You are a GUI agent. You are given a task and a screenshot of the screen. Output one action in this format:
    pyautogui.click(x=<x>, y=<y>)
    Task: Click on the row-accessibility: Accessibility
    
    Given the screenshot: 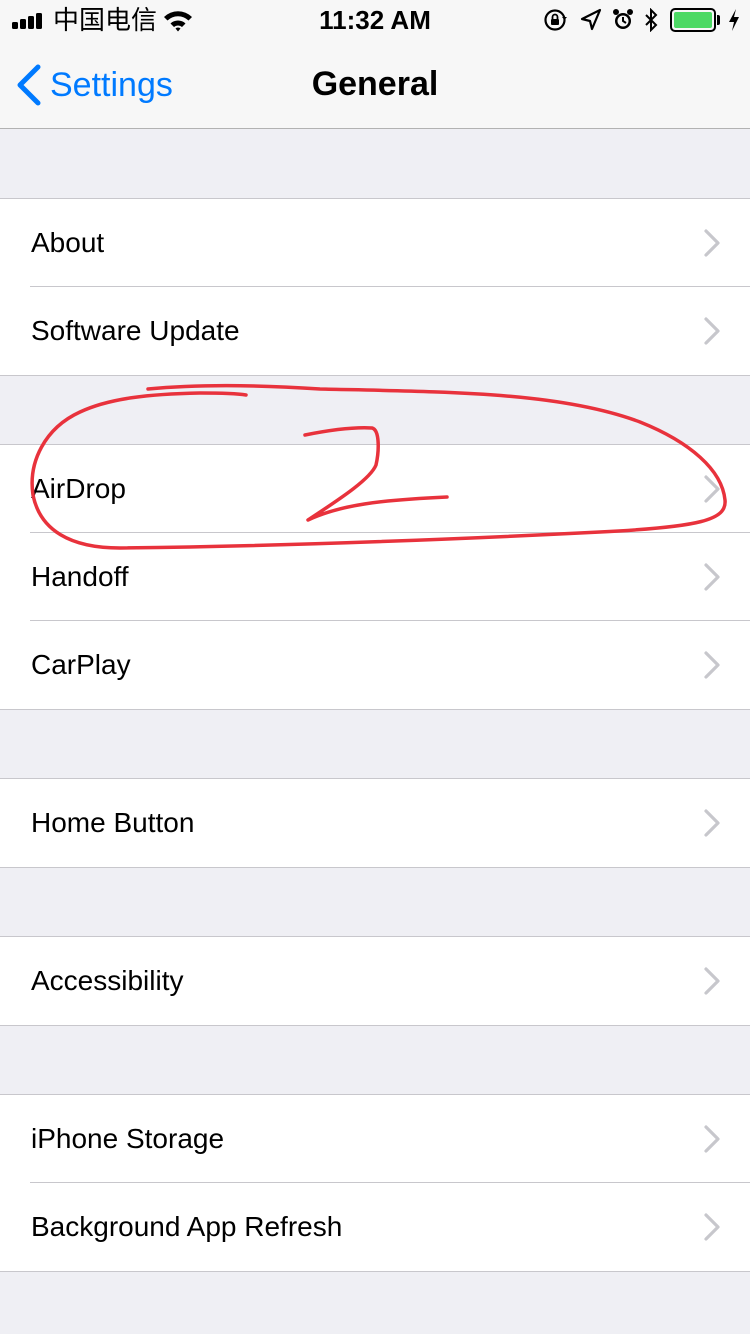 What is the action you would take?
    pyautogui.click(x=375, y=981)
    